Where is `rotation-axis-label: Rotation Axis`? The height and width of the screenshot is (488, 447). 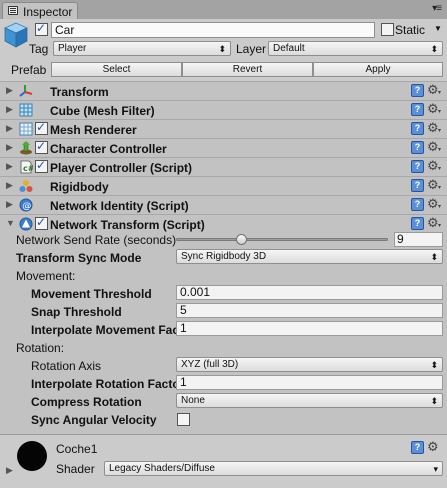 rotation-axis-label: Rotation Axis is located at coordinates (66, 366).